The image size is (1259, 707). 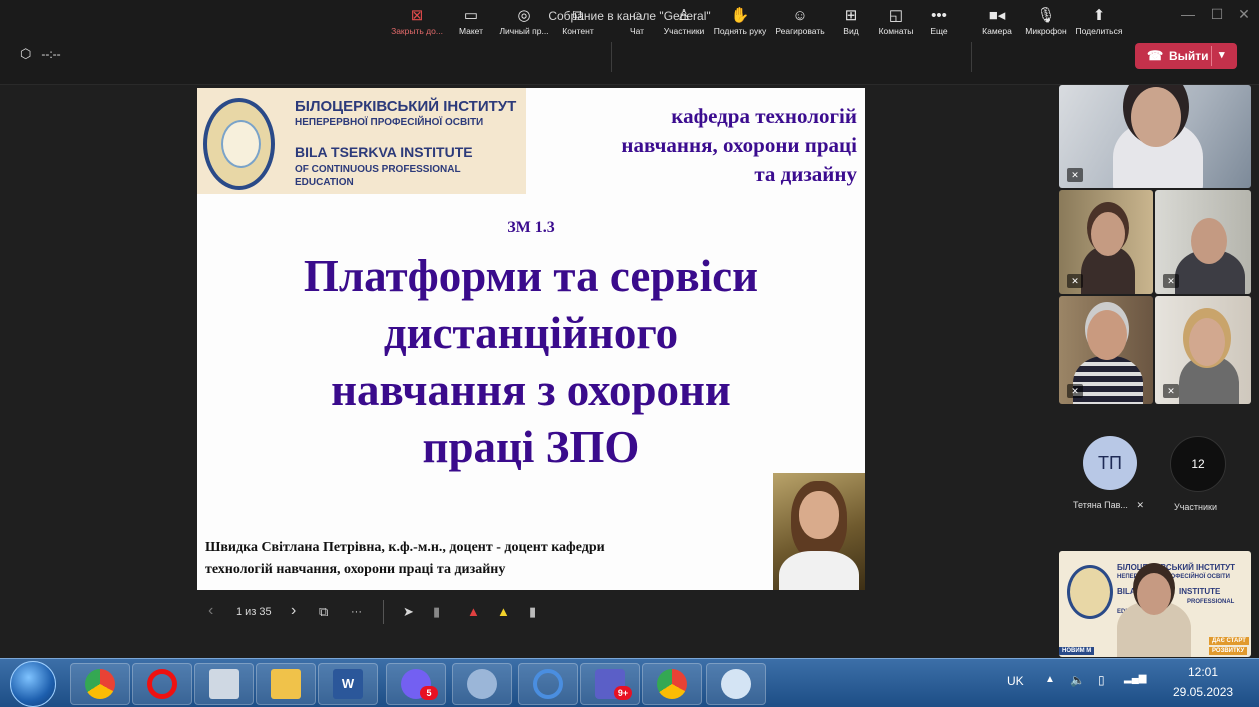 What do you see at coordinates (383, 612) in the screenshot?
I see `slidenav-divider` at bounding box center [383, 612].